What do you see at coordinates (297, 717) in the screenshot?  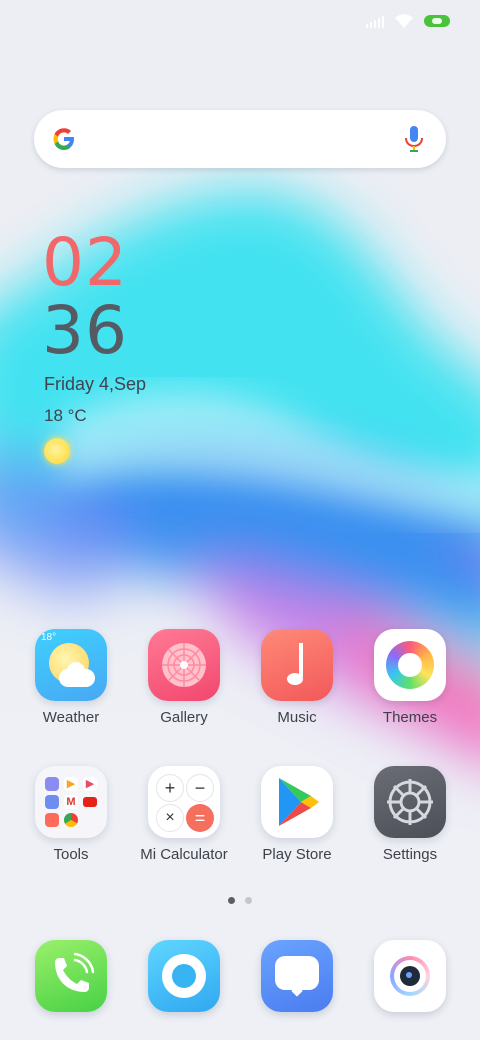 I see `app-label: Music` at bounding box center [297, 717].